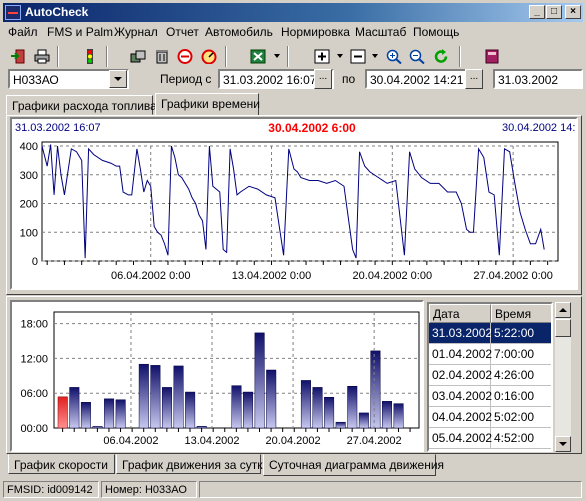  Describe the element at coordinates (563, 377) in the screenshot. I see `table-scrollbar` at that location.